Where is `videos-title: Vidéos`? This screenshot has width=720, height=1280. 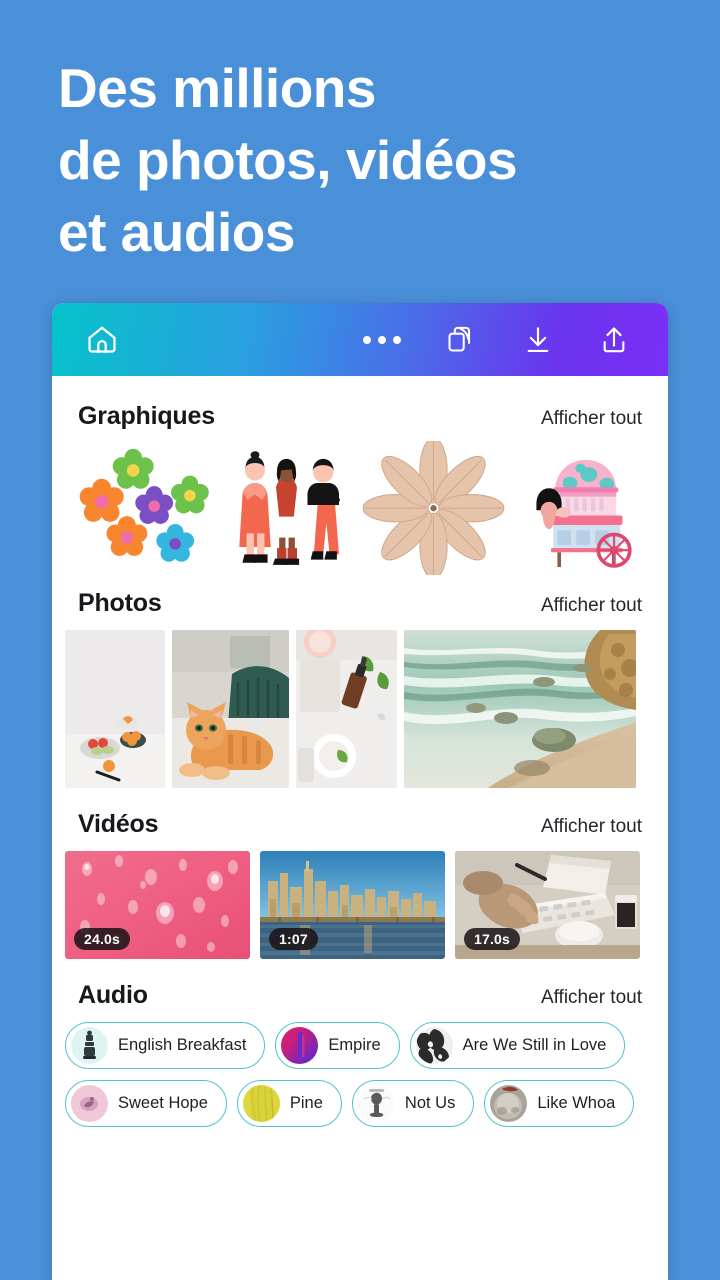 videos-title: Vidéos is located at coordinates (118, 824).